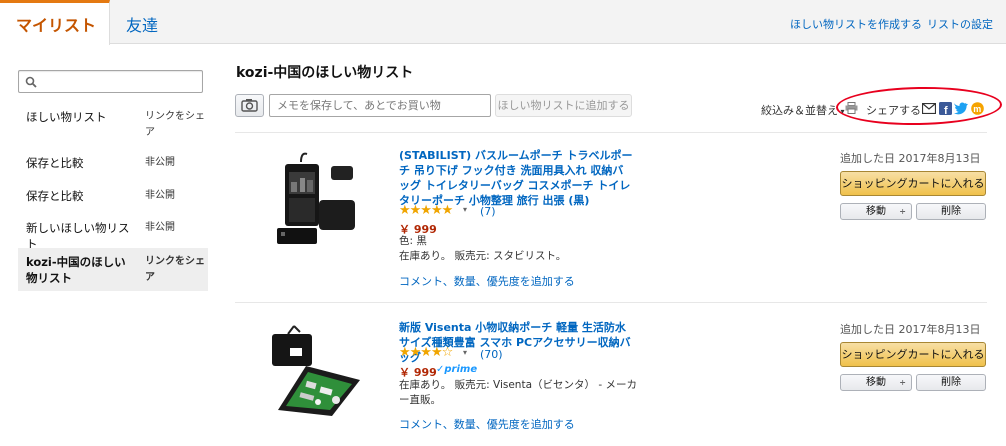 This screenshot has height=446, width=1006. Describe the element at coordinates (325, 73) in the screenshot. I see `page-title: kozi-中国のほしい物リスト` at that location.